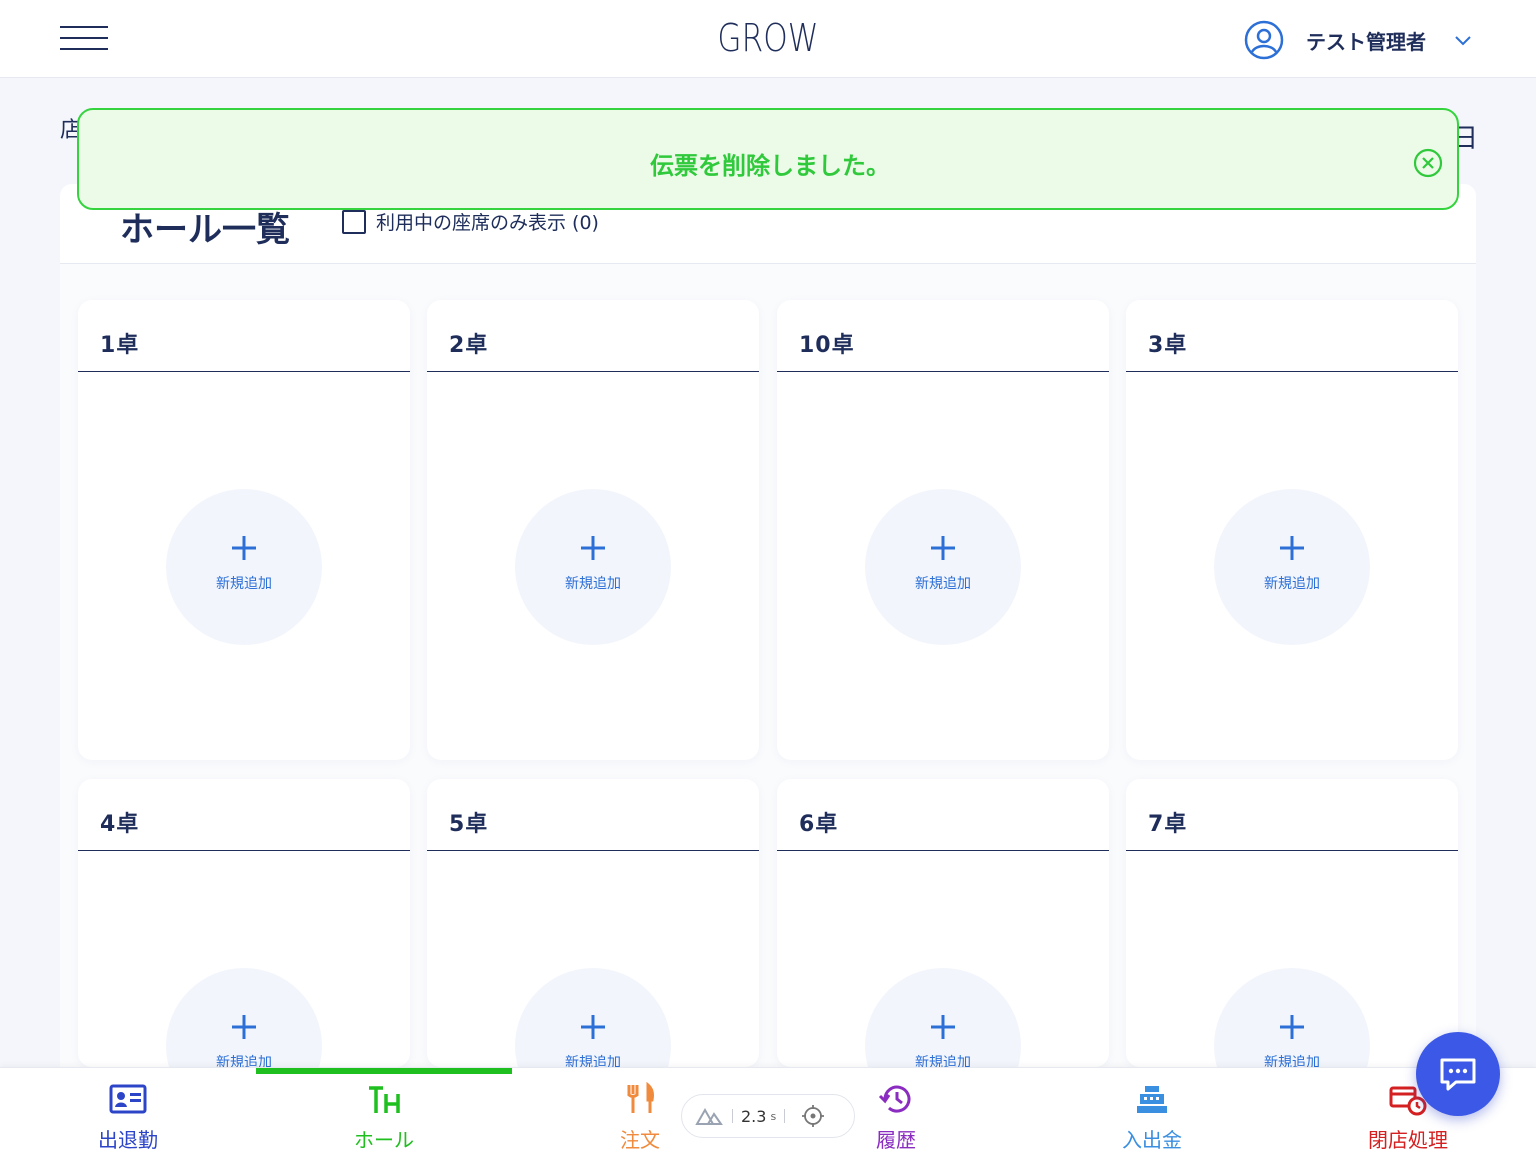  What do you see at coordinates (1428, 163) in the screenshot?
I see `close-circle-icon` at bounding box center [1428, 163].